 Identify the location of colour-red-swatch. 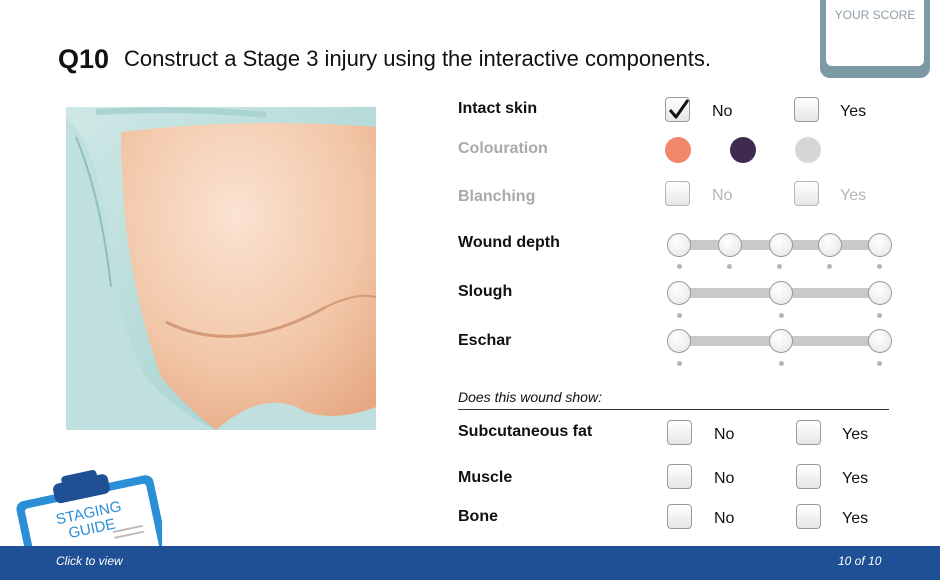
(678, 150).